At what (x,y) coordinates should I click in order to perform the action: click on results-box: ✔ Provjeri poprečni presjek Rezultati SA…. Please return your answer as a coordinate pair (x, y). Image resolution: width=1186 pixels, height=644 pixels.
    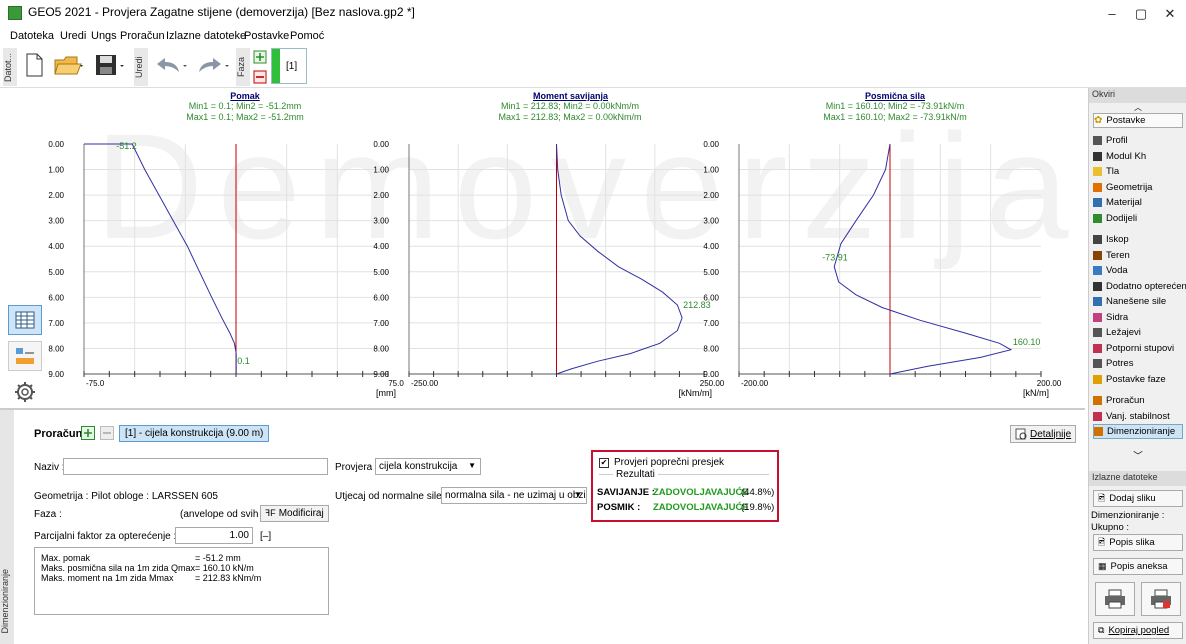
    Looking at the image, I should click on (685, 486).